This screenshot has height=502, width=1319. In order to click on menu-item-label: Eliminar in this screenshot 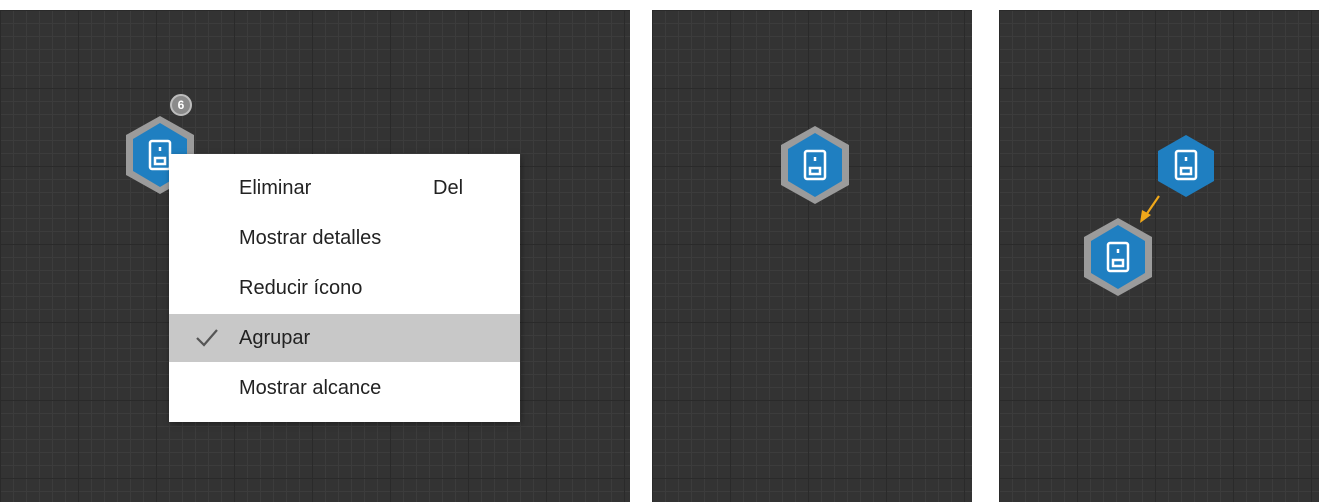, I will do `click(275, 187)`.